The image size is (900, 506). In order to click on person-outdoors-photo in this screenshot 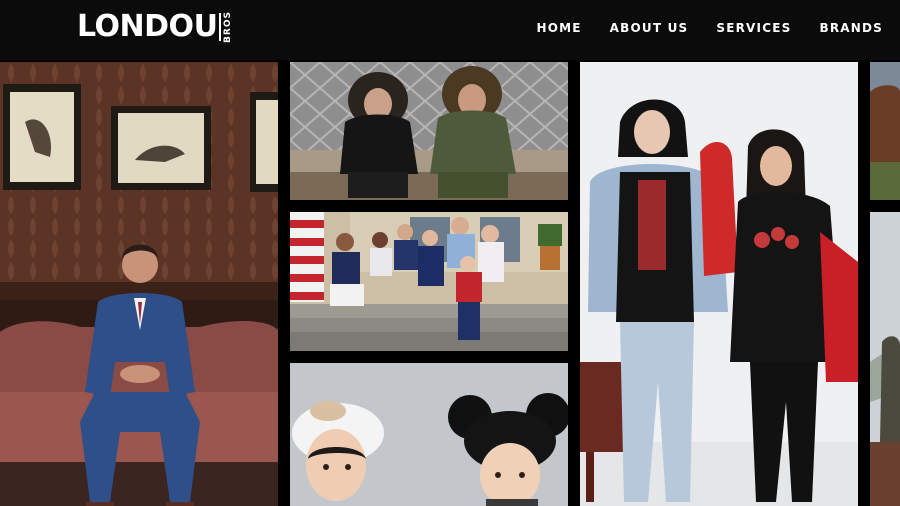, I will do `click(885, 359)`.